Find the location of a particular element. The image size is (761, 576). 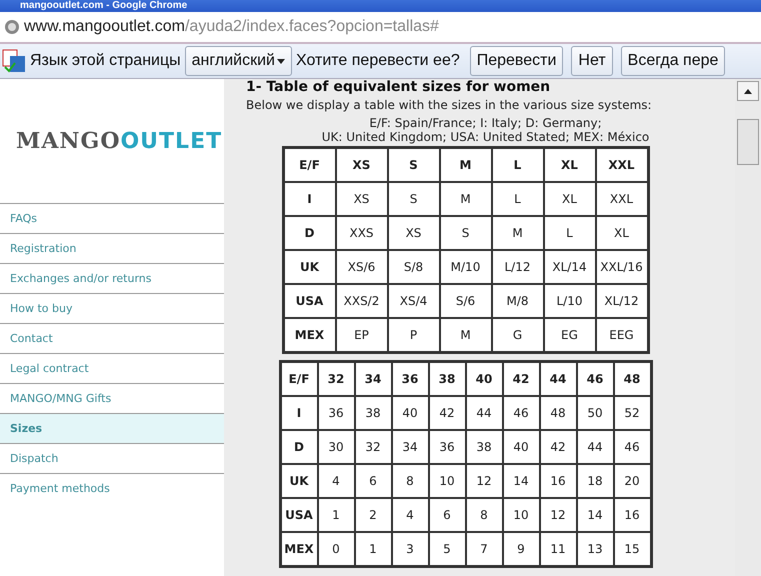

table-cell: 4 is located at coordinates (336, 481).